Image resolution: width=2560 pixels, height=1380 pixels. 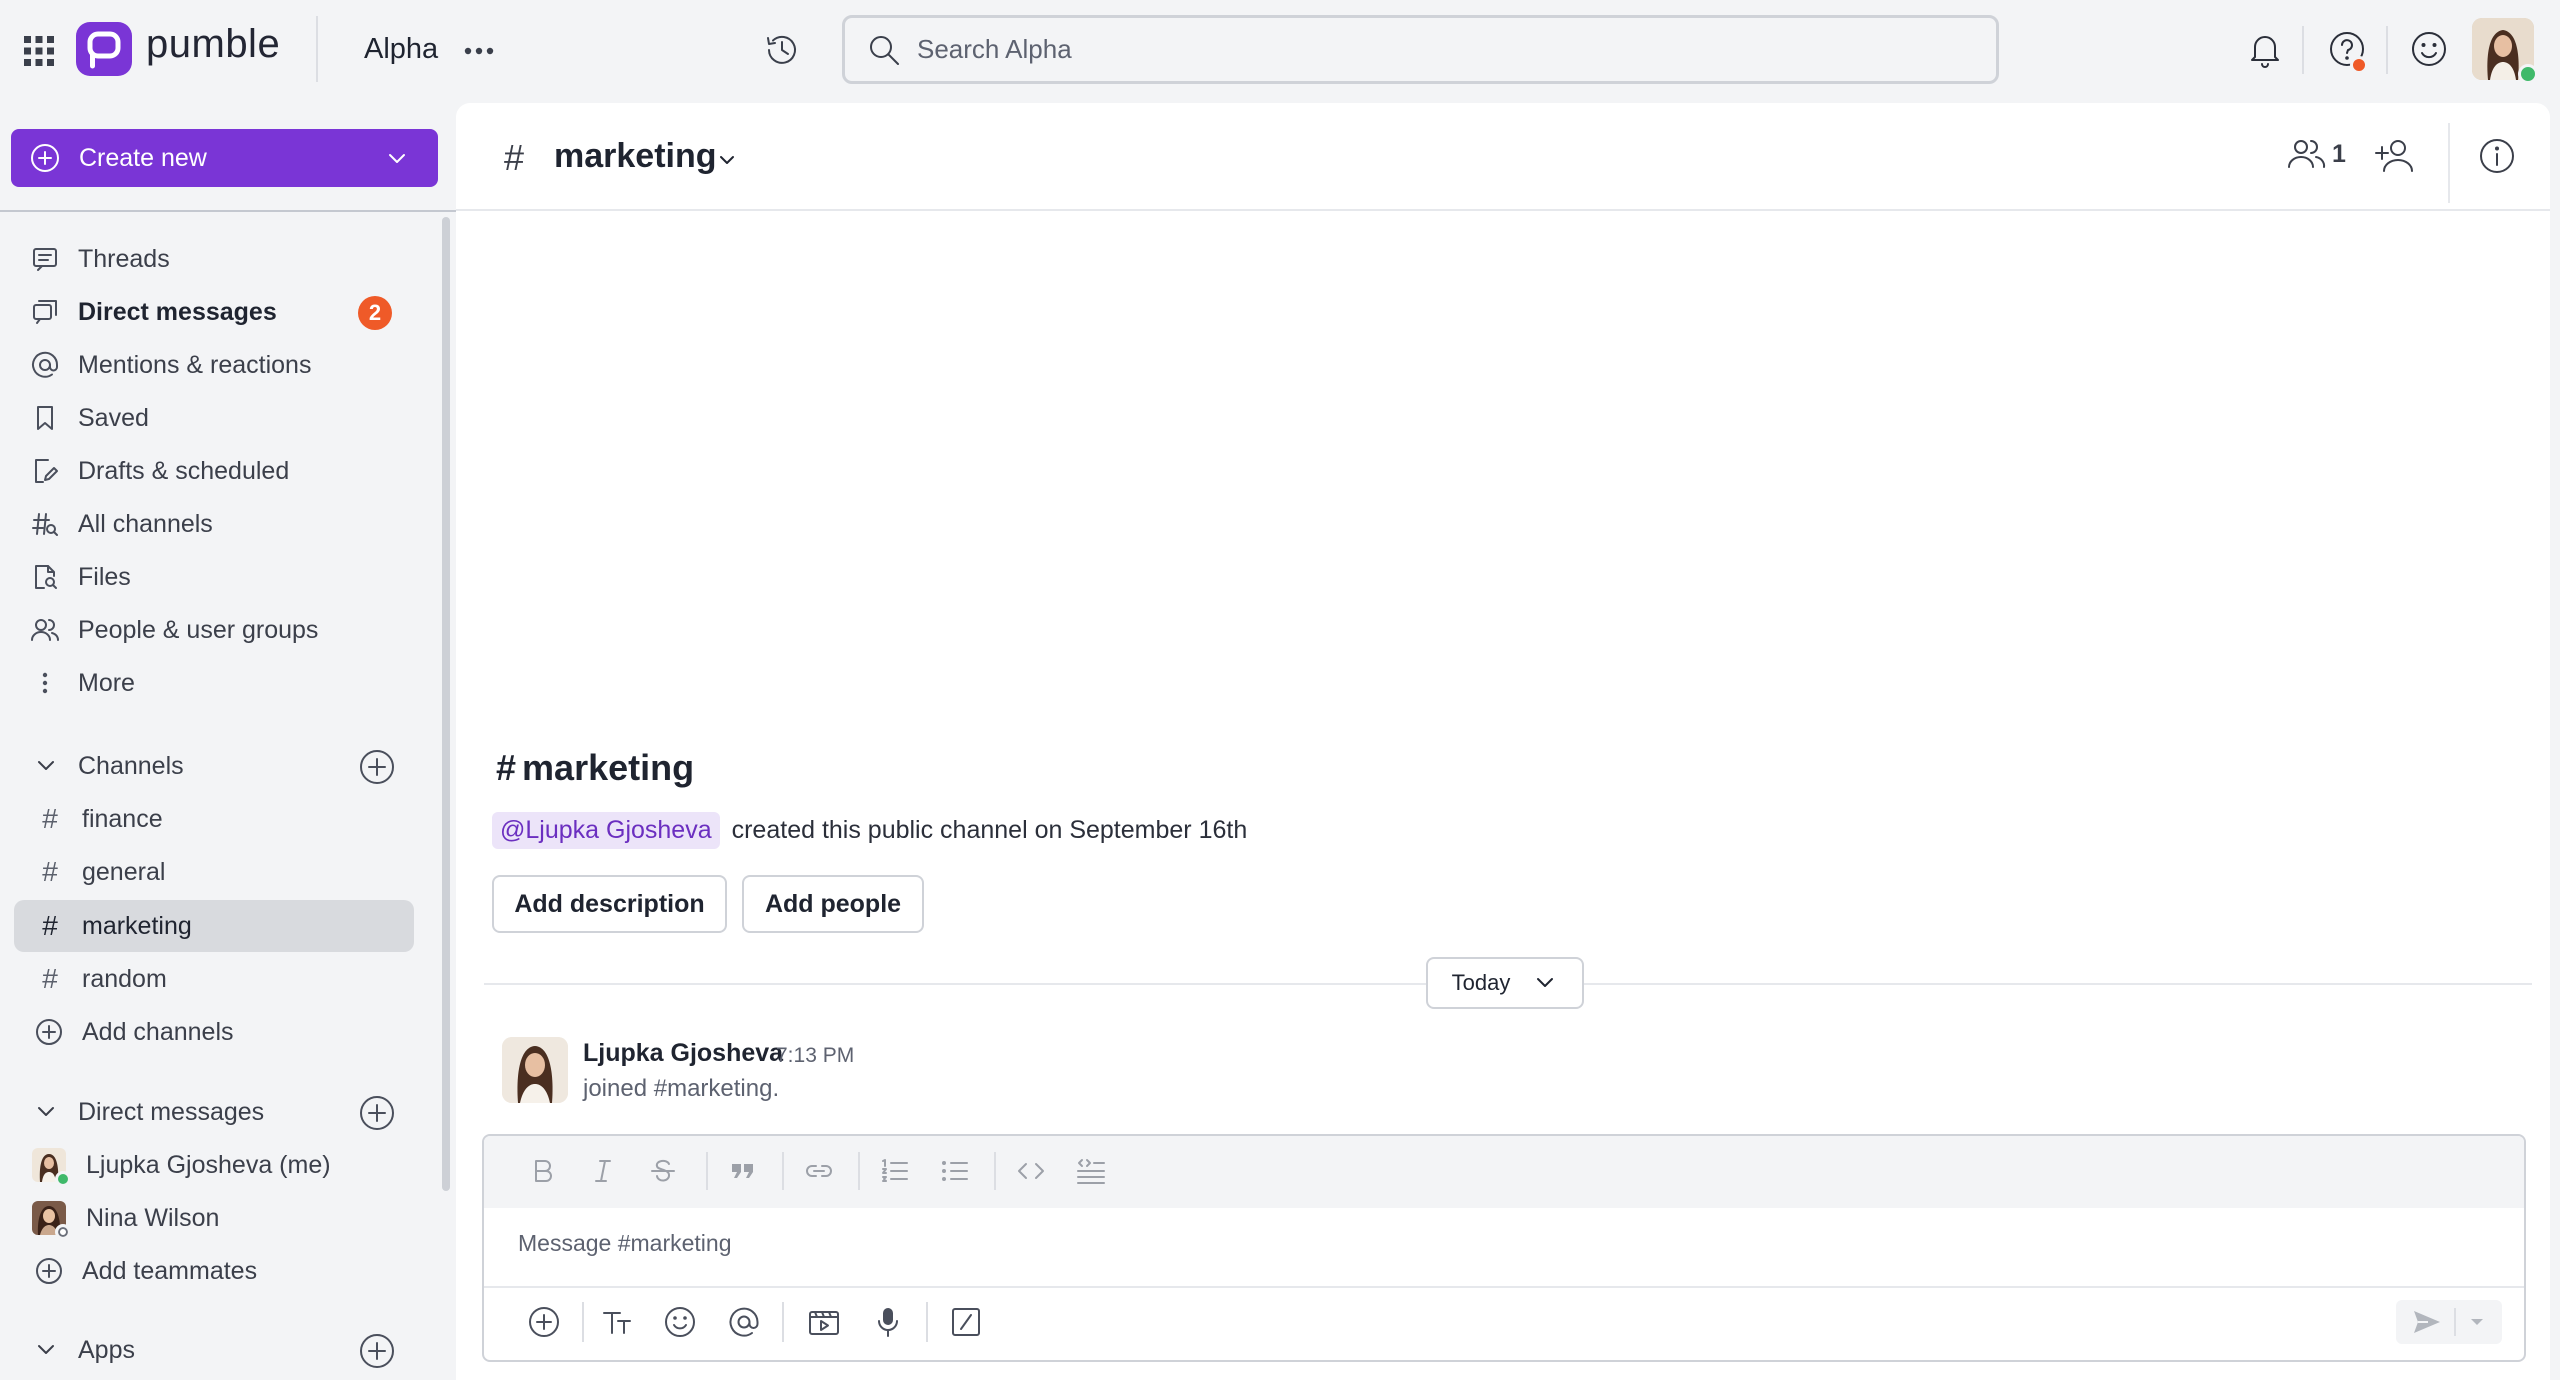 What do you see at coordinates (1091, 1171) in the screenshot?
I see `code-block-icon` at bounding box center [1091, 1171].